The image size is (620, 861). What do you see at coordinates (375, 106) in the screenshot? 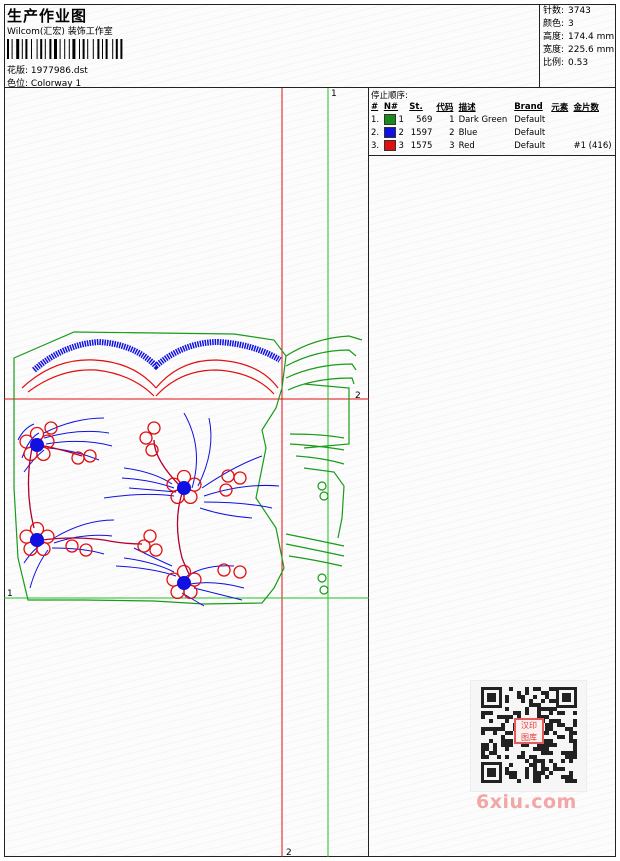
I see `col-num: #` at bounding box center [375, 106].